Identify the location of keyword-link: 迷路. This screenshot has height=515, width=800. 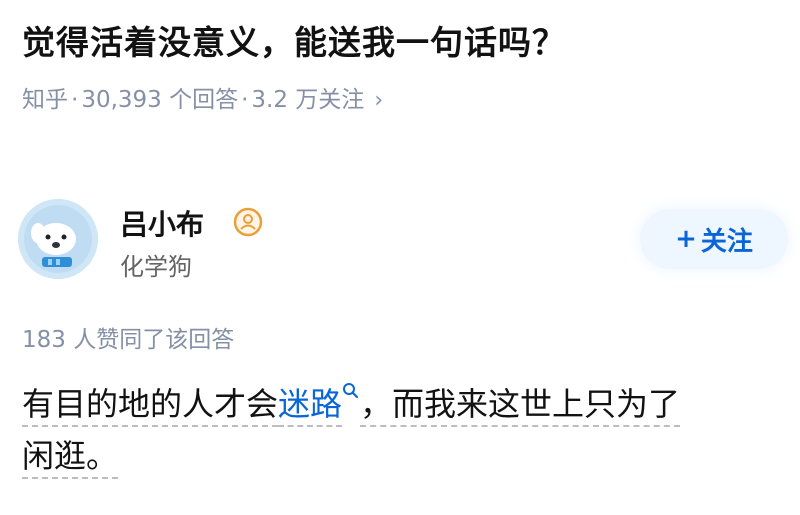
(310, 406).